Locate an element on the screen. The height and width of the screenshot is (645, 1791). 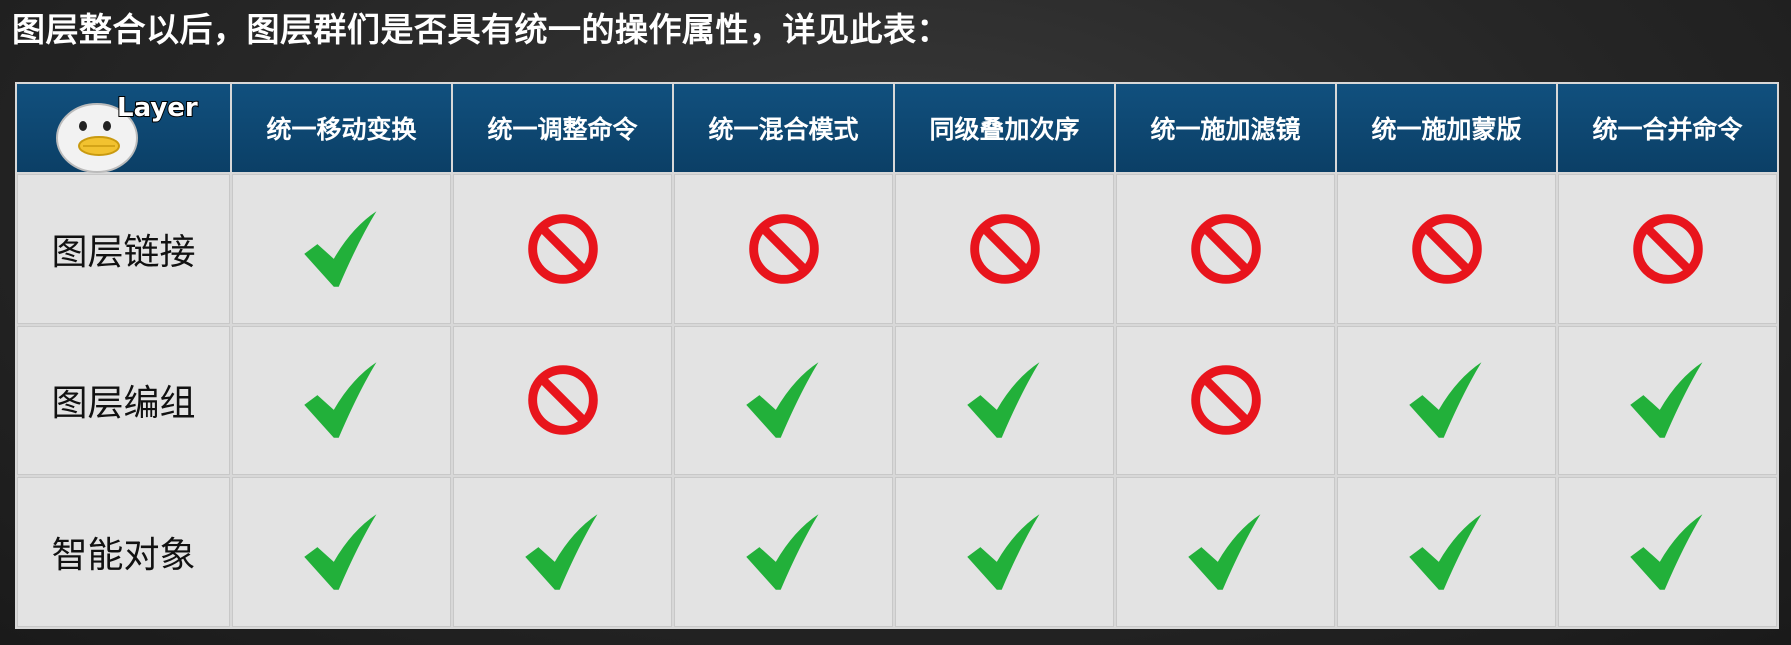
logo-header-cell: Layer is located at coordinates (123, 128).